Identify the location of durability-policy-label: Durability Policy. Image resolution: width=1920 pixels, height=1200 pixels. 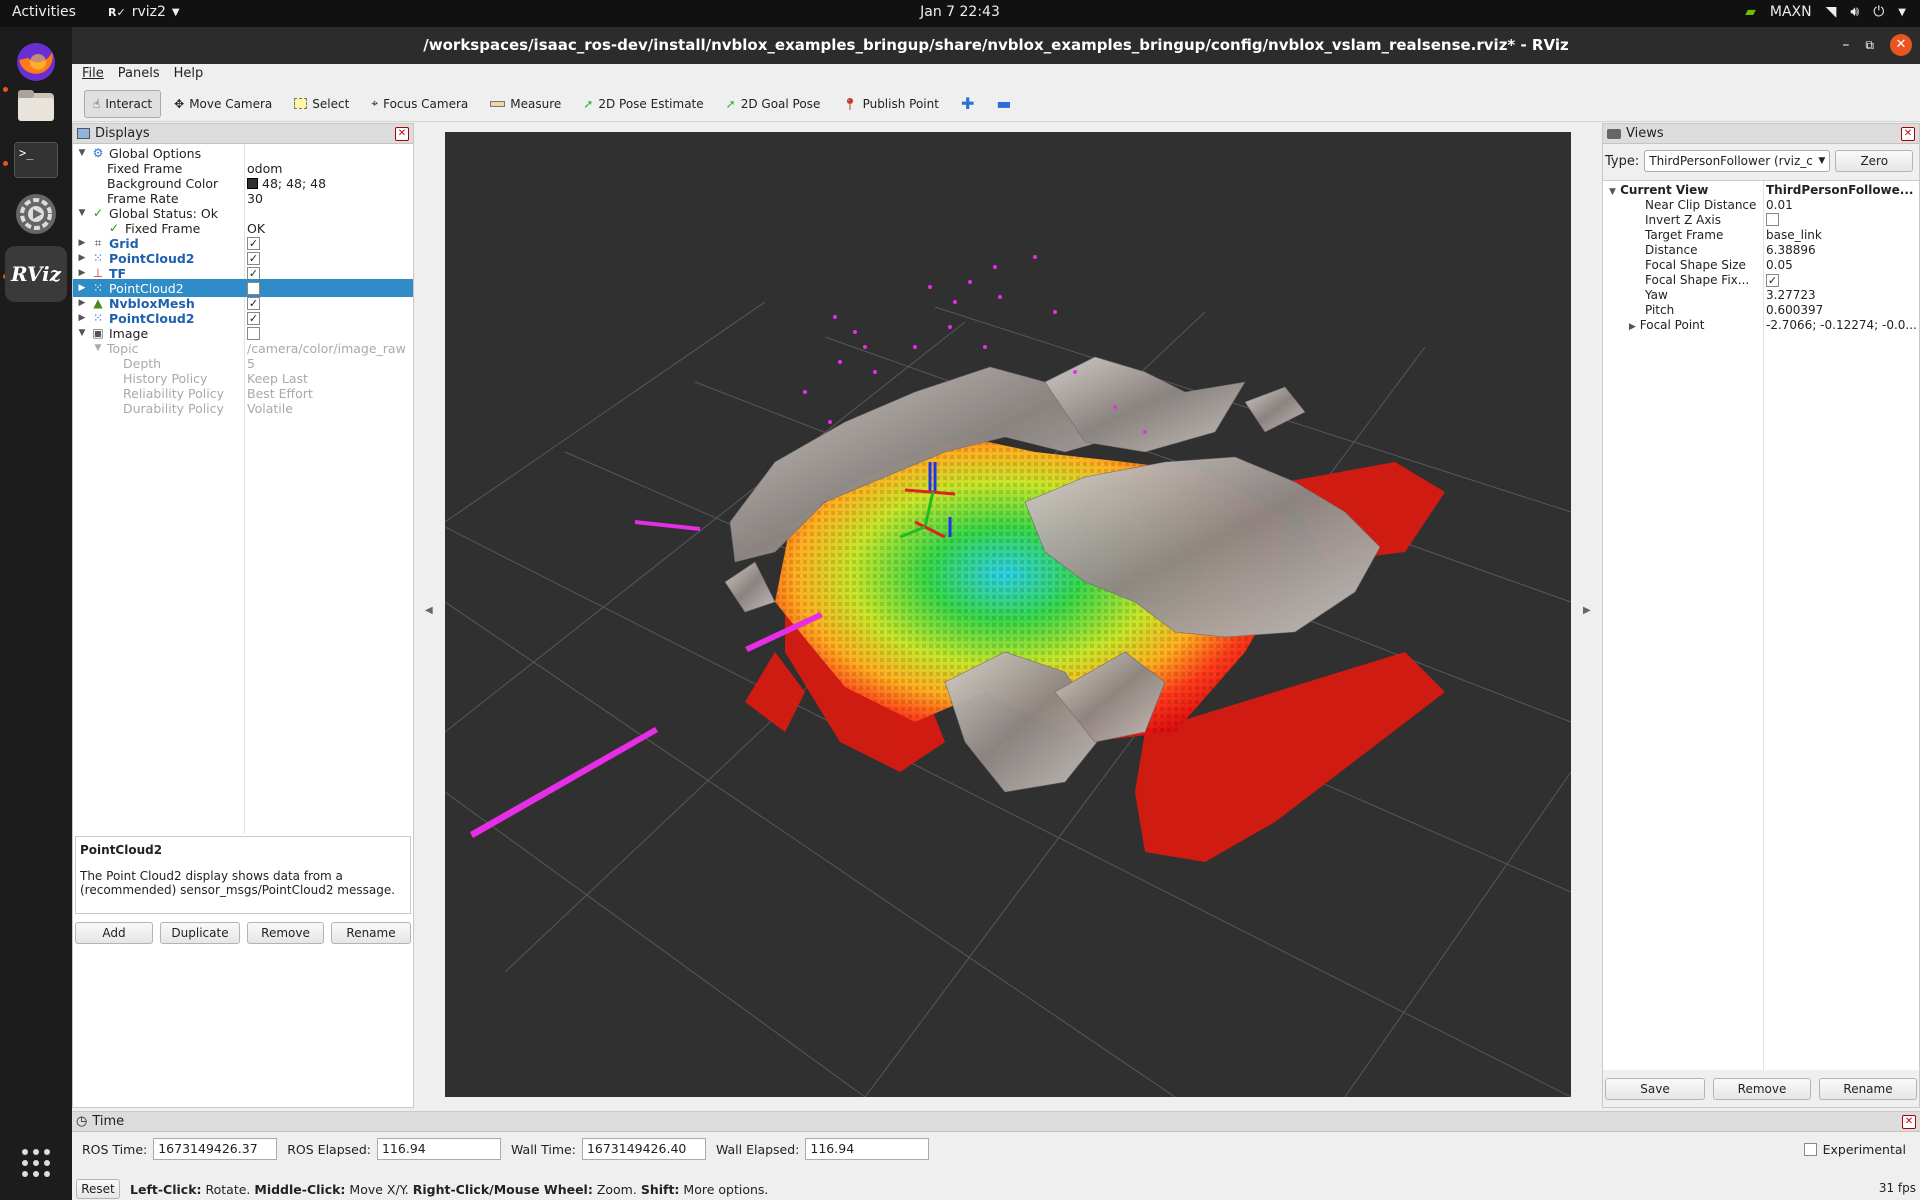
(173, 408).